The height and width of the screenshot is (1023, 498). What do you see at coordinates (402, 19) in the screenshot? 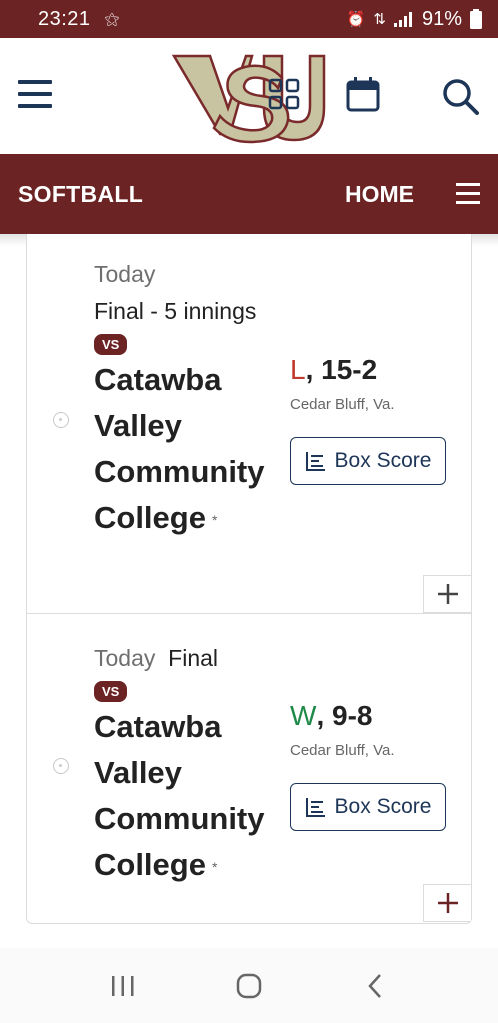
I see `signal-icon` at bounding box center [402, 19].